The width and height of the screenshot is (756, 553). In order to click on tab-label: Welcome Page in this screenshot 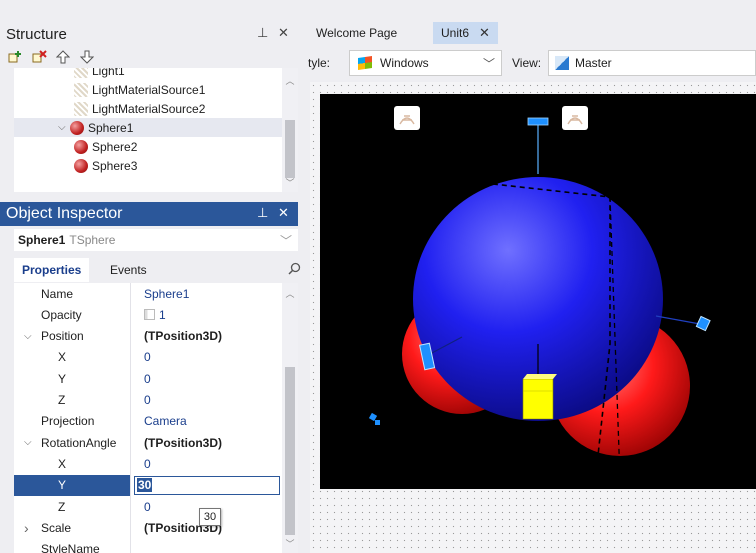, I will do `click(357, 33)`.